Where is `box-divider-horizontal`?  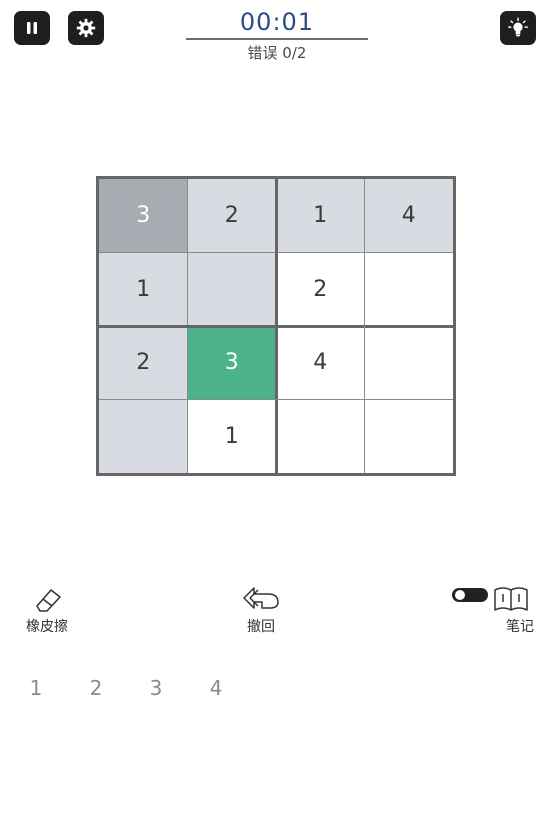
box-divider-horizontal is located at coordinates (276, 326).